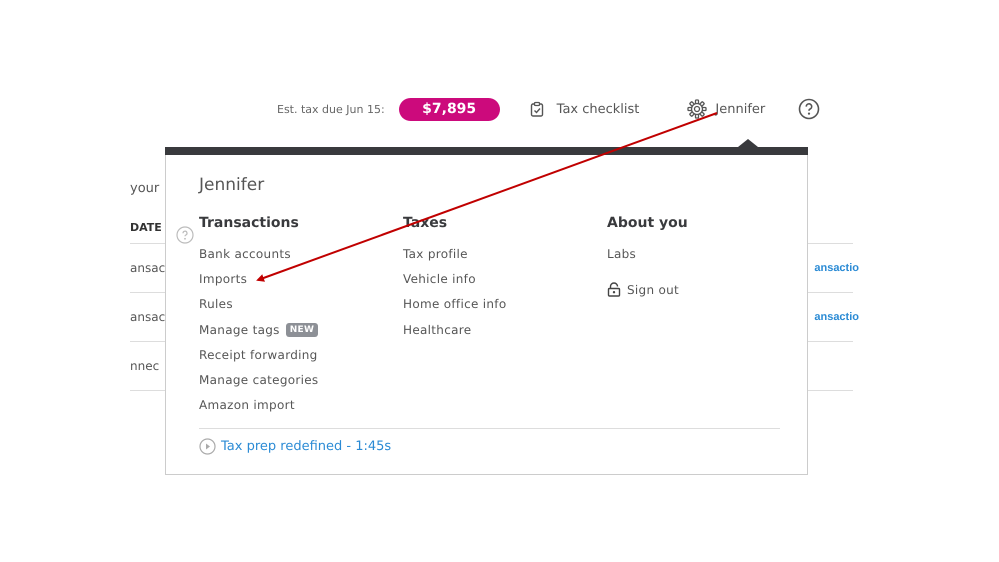 The height and width of the screenshot is (562, 999). I want to click on menu-item: Receipt forwarding, so click(258, 355).